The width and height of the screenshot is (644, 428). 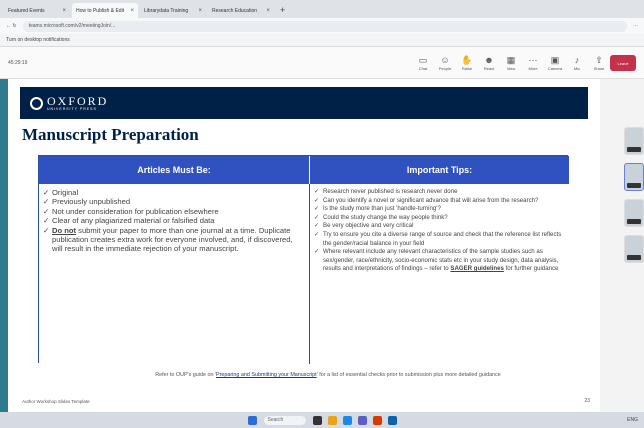 What do you see at coordinates (477, 268) in the screenshot?
I see `sager-guidelines-link: SAGER guidelines` at bounding box center [477, 268].